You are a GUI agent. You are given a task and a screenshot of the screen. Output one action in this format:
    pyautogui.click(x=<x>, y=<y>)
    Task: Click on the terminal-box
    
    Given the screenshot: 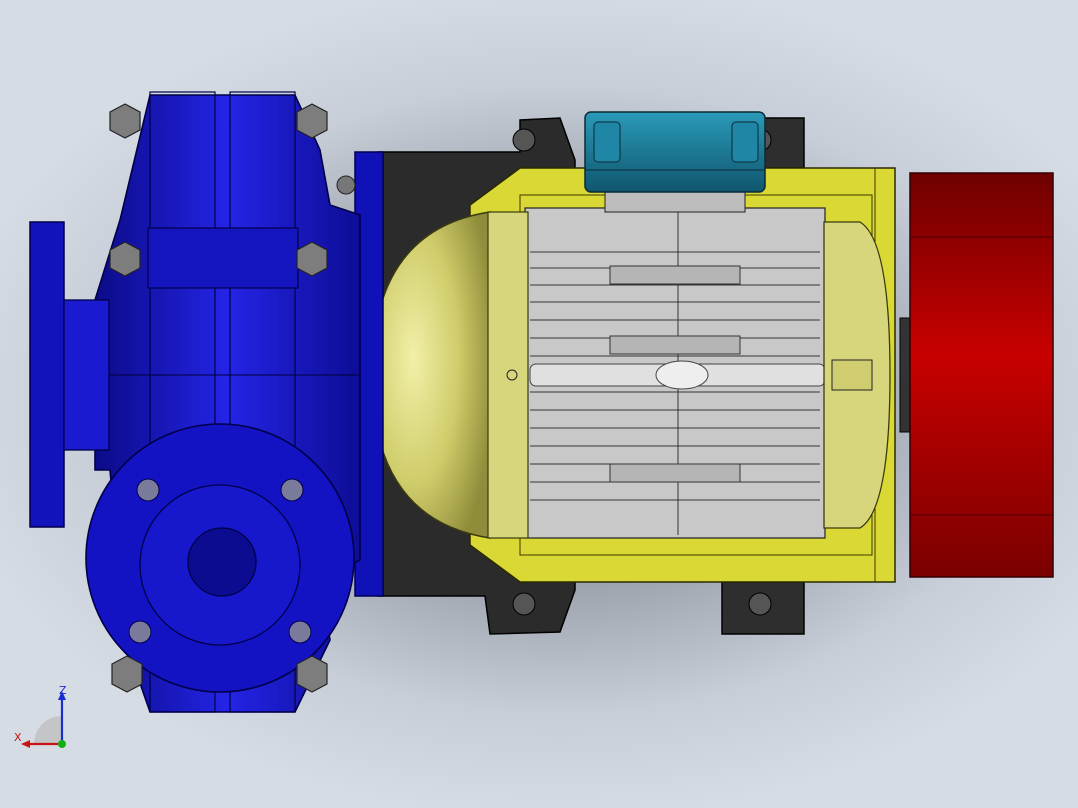 What is the action you would take?
    pyautogui.click(x=675, y=162)
    